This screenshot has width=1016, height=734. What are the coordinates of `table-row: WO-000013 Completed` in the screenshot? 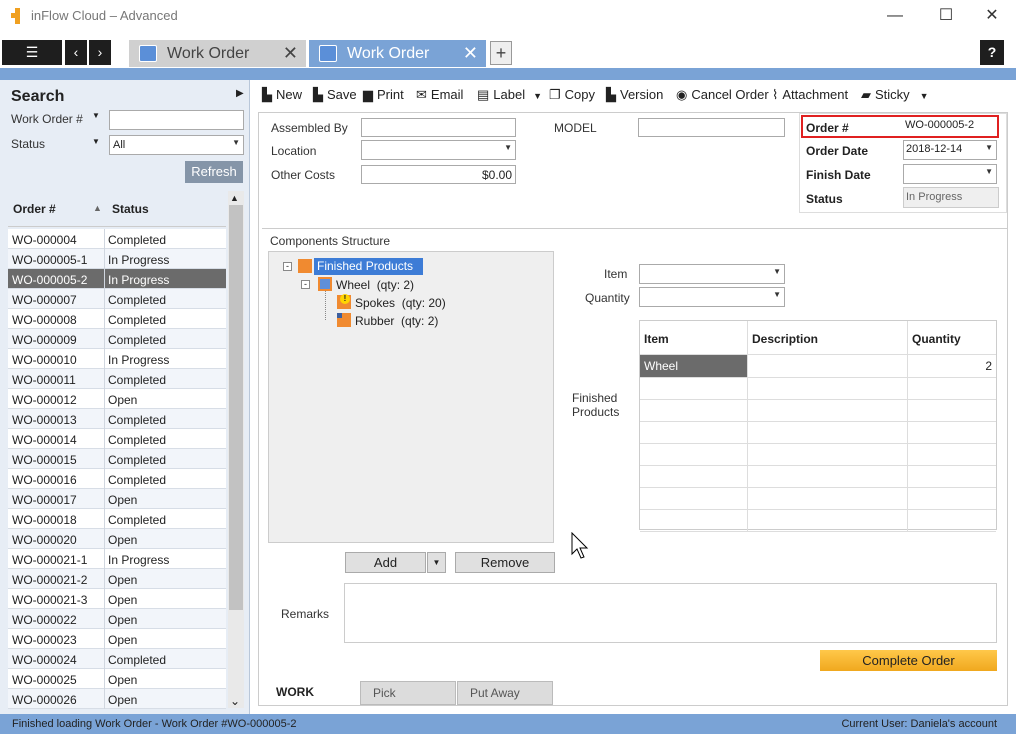 It's located at (117, 419).